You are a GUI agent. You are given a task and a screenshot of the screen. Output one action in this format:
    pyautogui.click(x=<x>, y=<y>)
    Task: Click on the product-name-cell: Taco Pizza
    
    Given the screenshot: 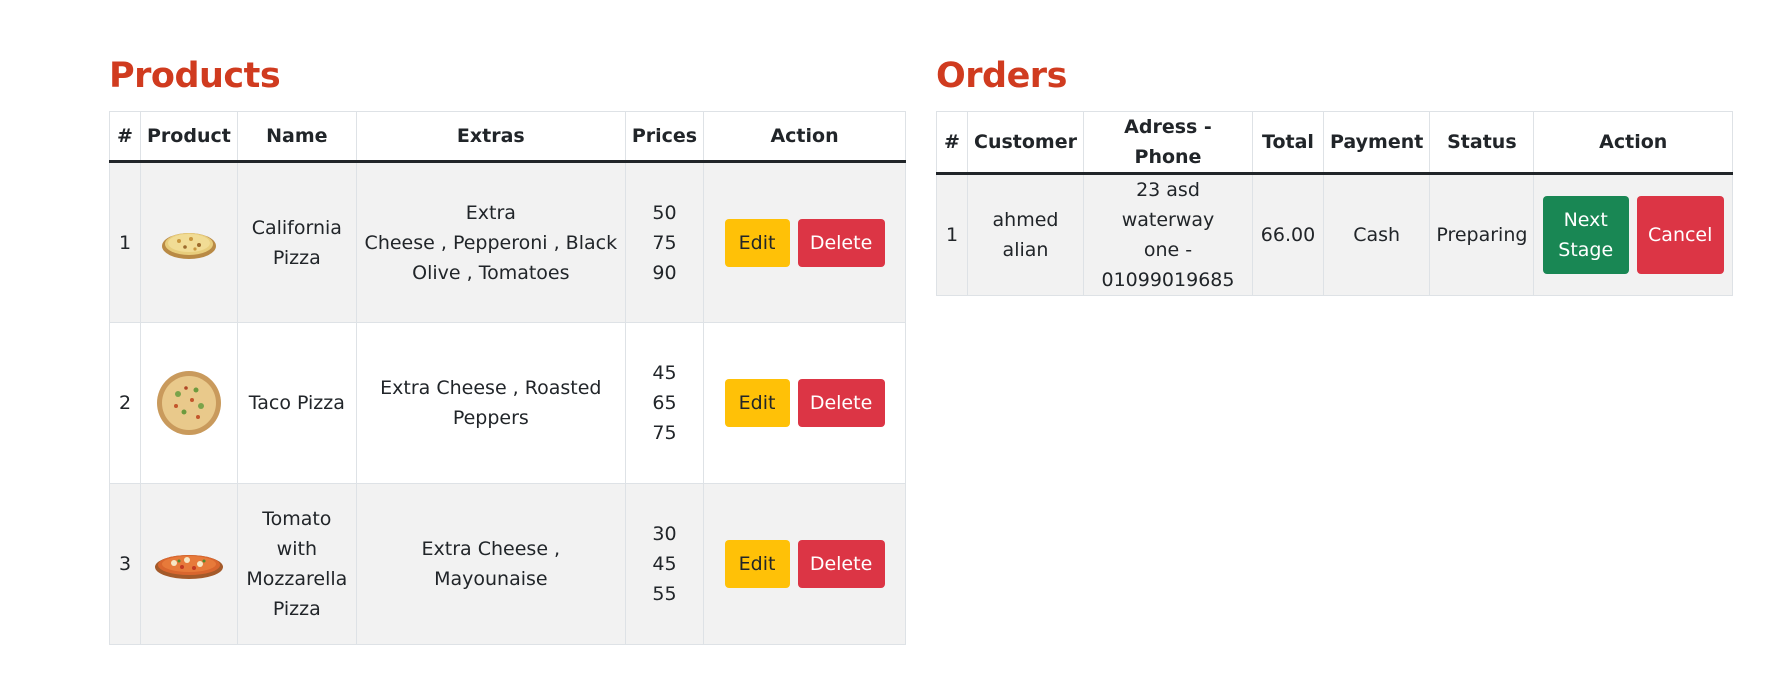 What is the action you would take?
    pyautogui.click(x=296, y=403)
    